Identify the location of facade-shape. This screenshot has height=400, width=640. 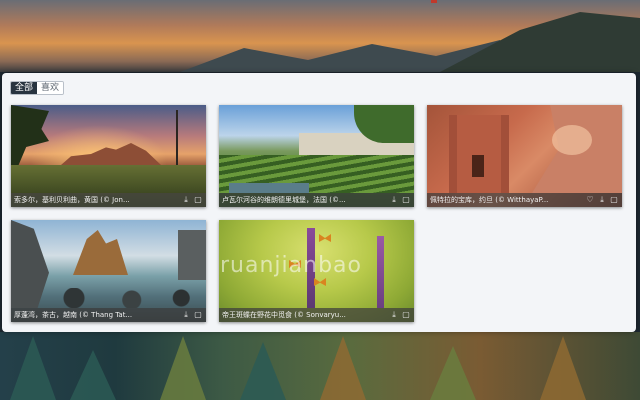
(479, 154).